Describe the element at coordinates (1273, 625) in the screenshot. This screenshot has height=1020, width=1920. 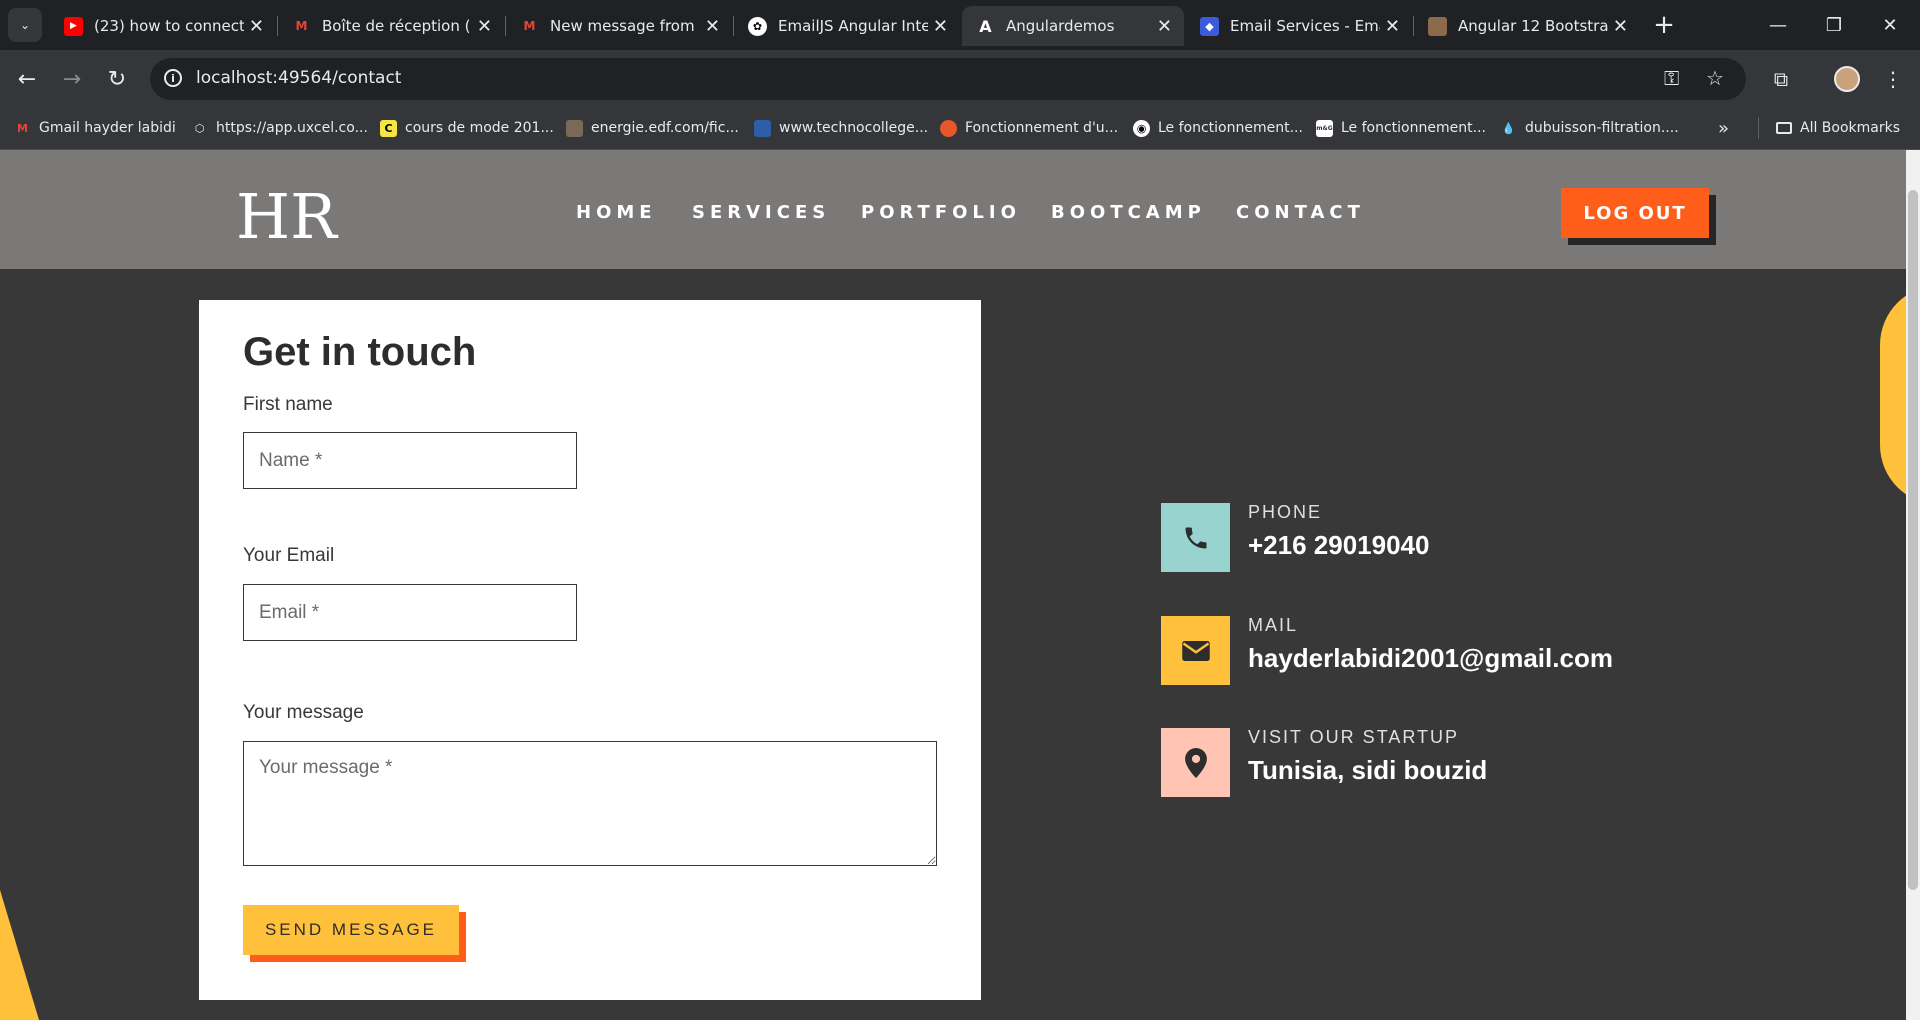
I see `mail-caption: MAIL` at that location.